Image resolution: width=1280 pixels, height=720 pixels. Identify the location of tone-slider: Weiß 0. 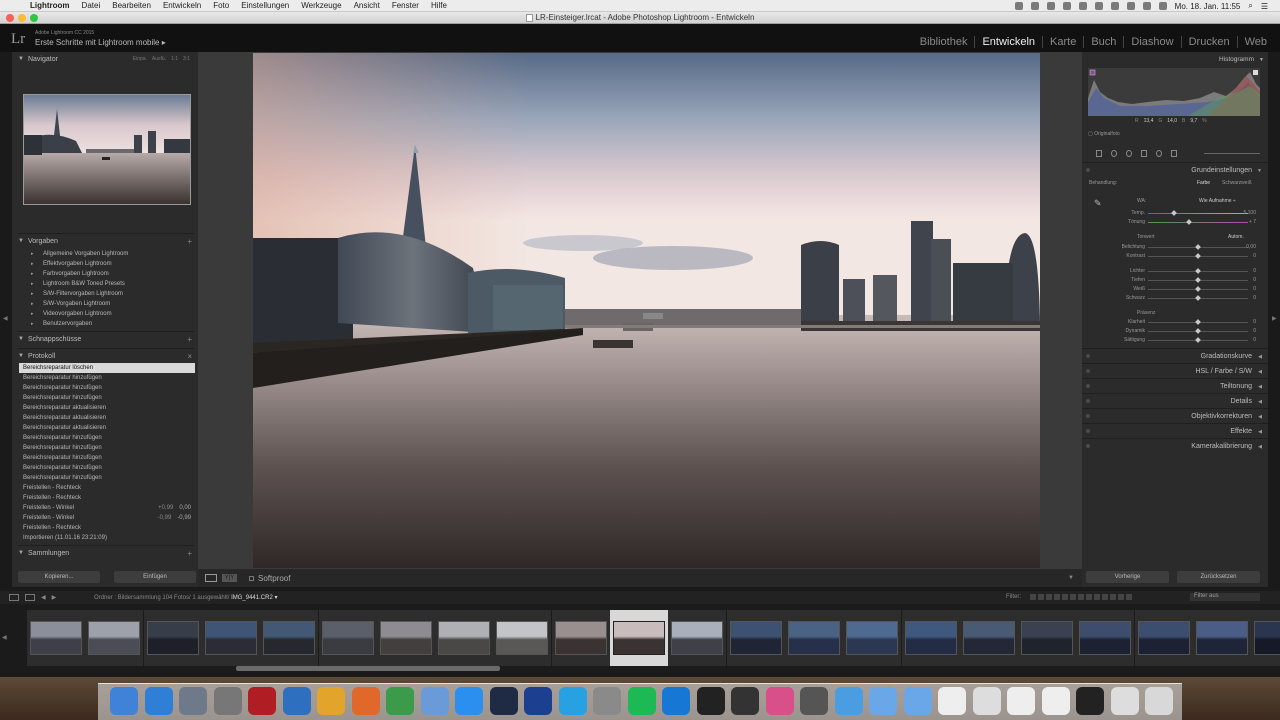
(1174, 289).